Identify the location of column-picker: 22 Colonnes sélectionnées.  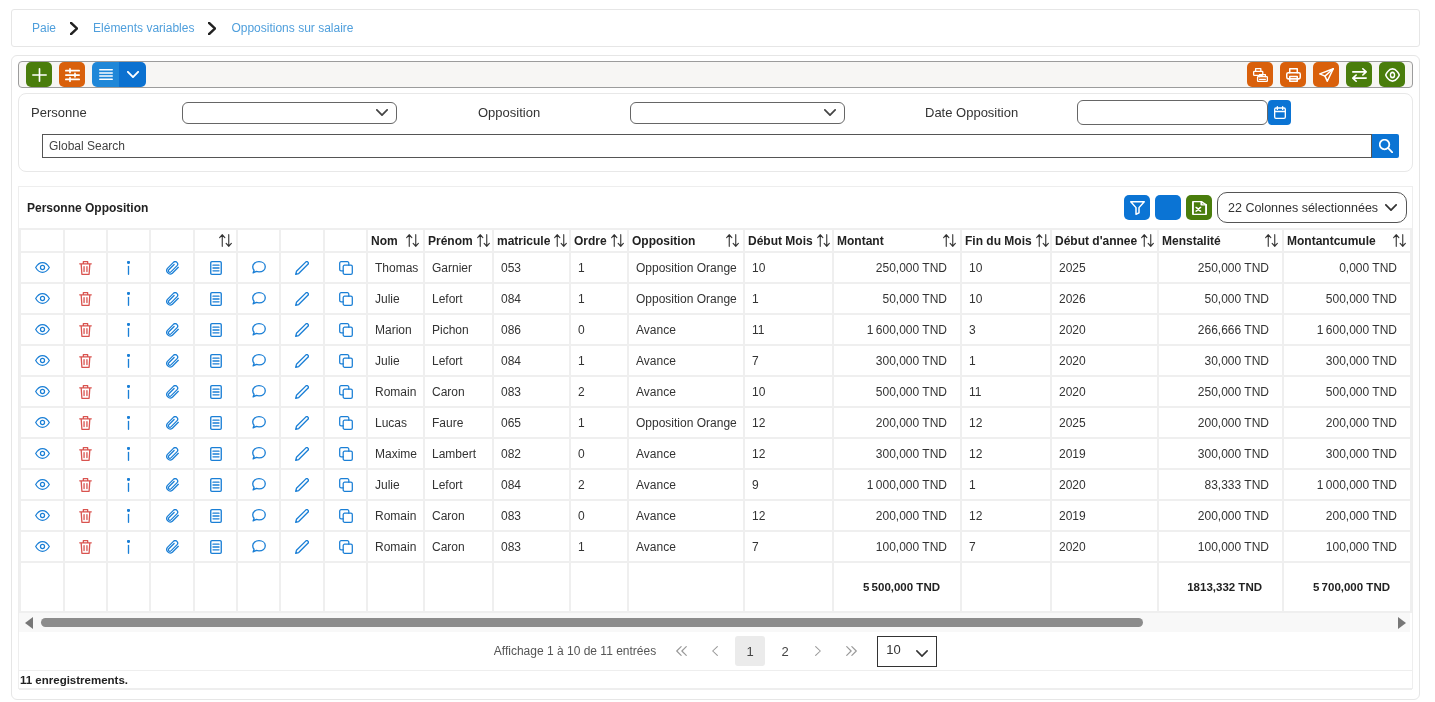
(1312, 207).